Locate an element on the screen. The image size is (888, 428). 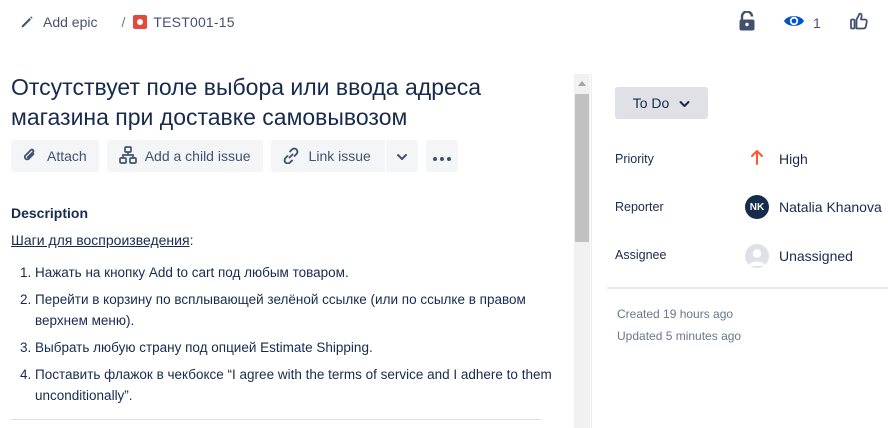
sidebar-divider is located at coordinates (747, 288).